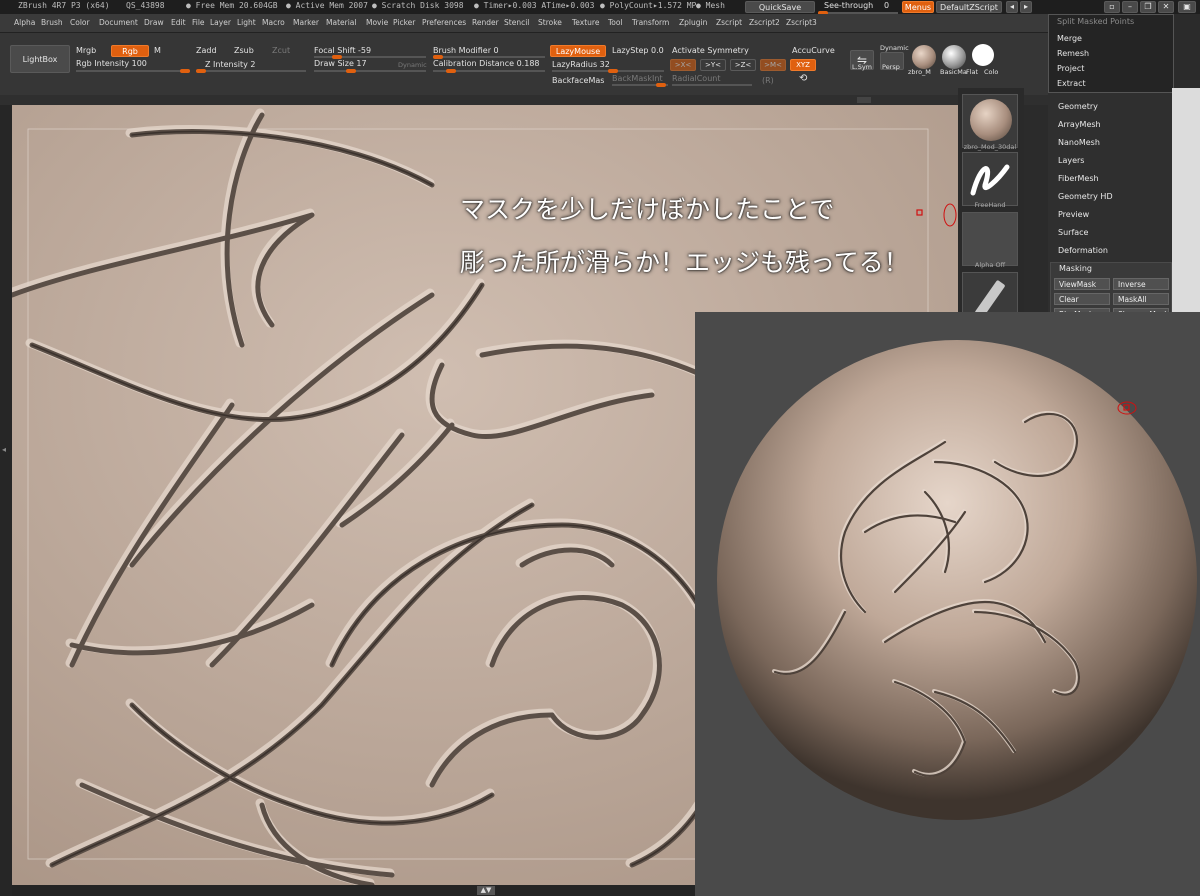 The image size is (1200, 896). What do you see at coordinates (451, 71) in the screenshot?
I see `calibration-distance-knob` at bounding box center [451, 71].